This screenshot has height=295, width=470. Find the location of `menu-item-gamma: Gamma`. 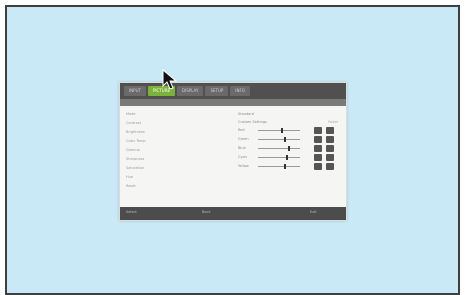

menu-item-gamma: Gamma is located at coordinates (173, 150).